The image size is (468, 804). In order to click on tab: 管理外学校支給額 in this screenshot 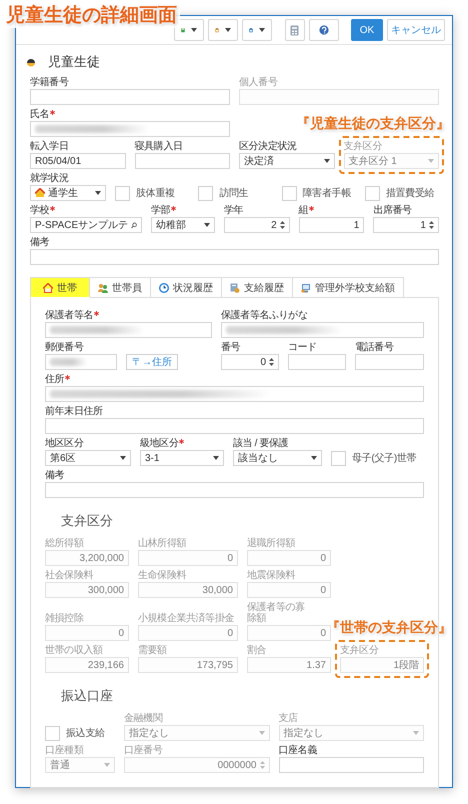, I will do `click(348, 287)`.